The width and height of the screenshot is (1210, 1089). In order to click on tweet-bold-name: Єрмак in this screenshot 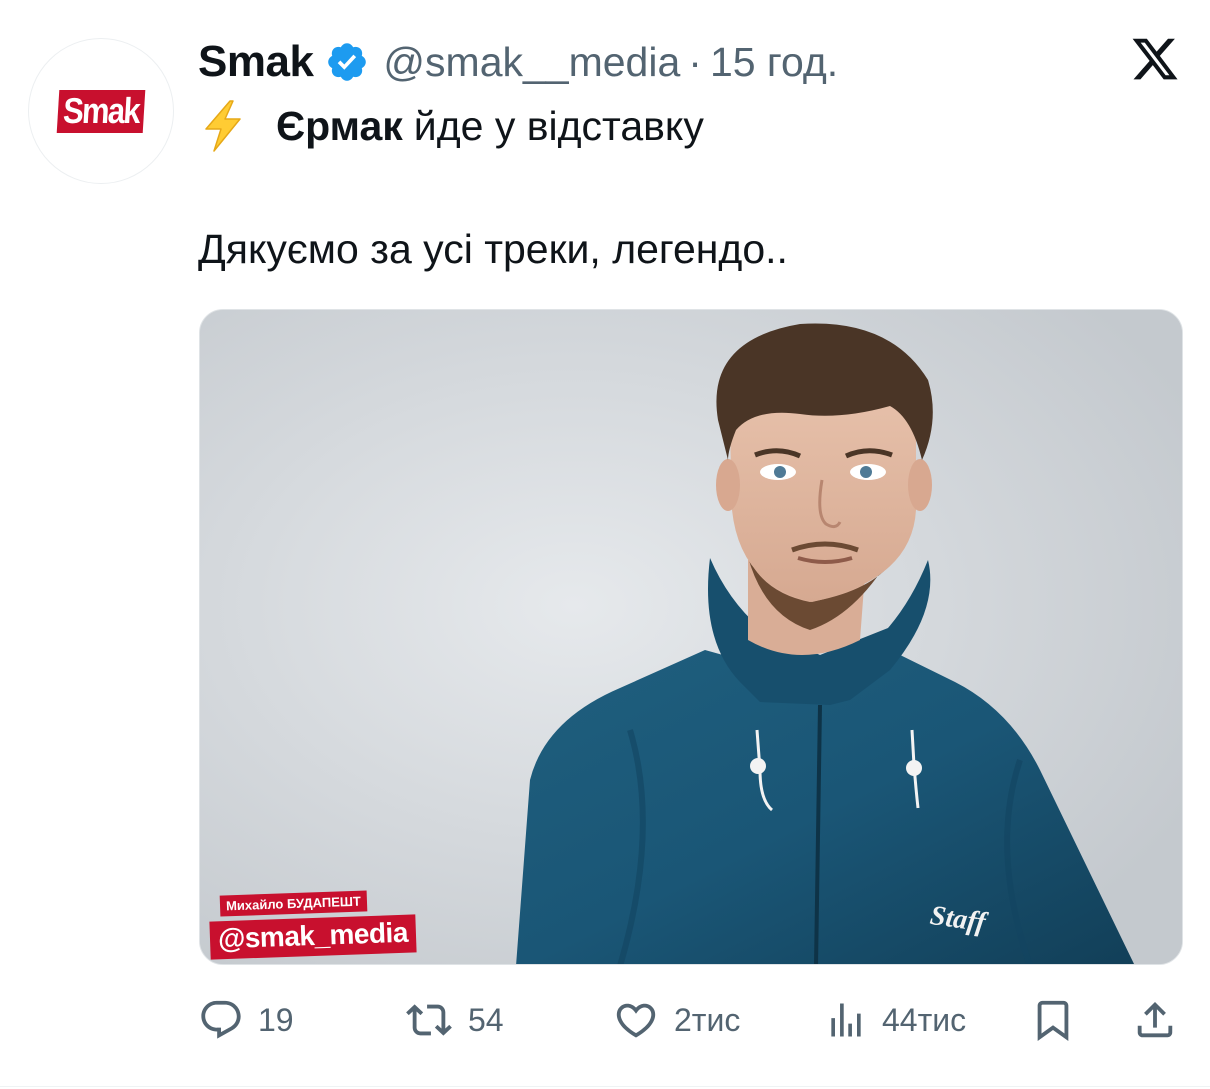, I will do `click(339, 125)`.